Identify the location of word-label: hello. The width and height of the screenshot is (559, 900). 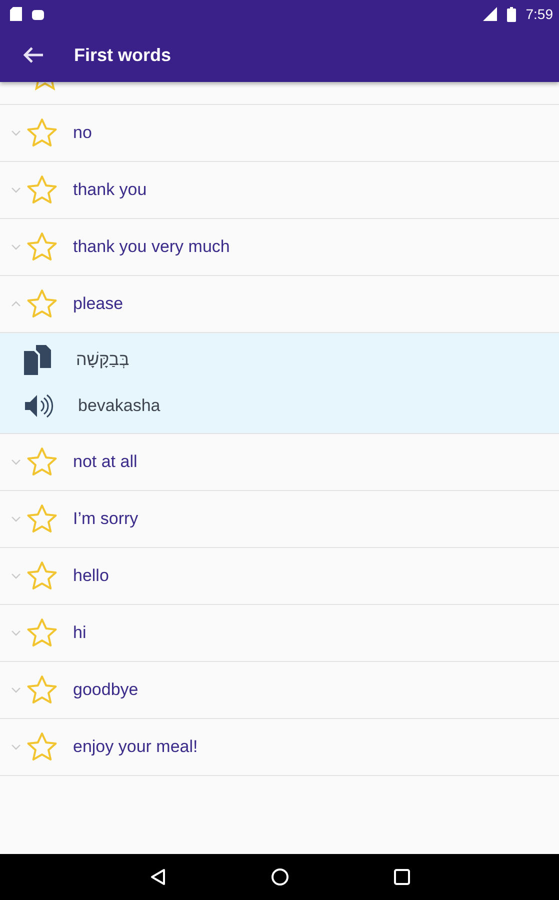
(91, 576).